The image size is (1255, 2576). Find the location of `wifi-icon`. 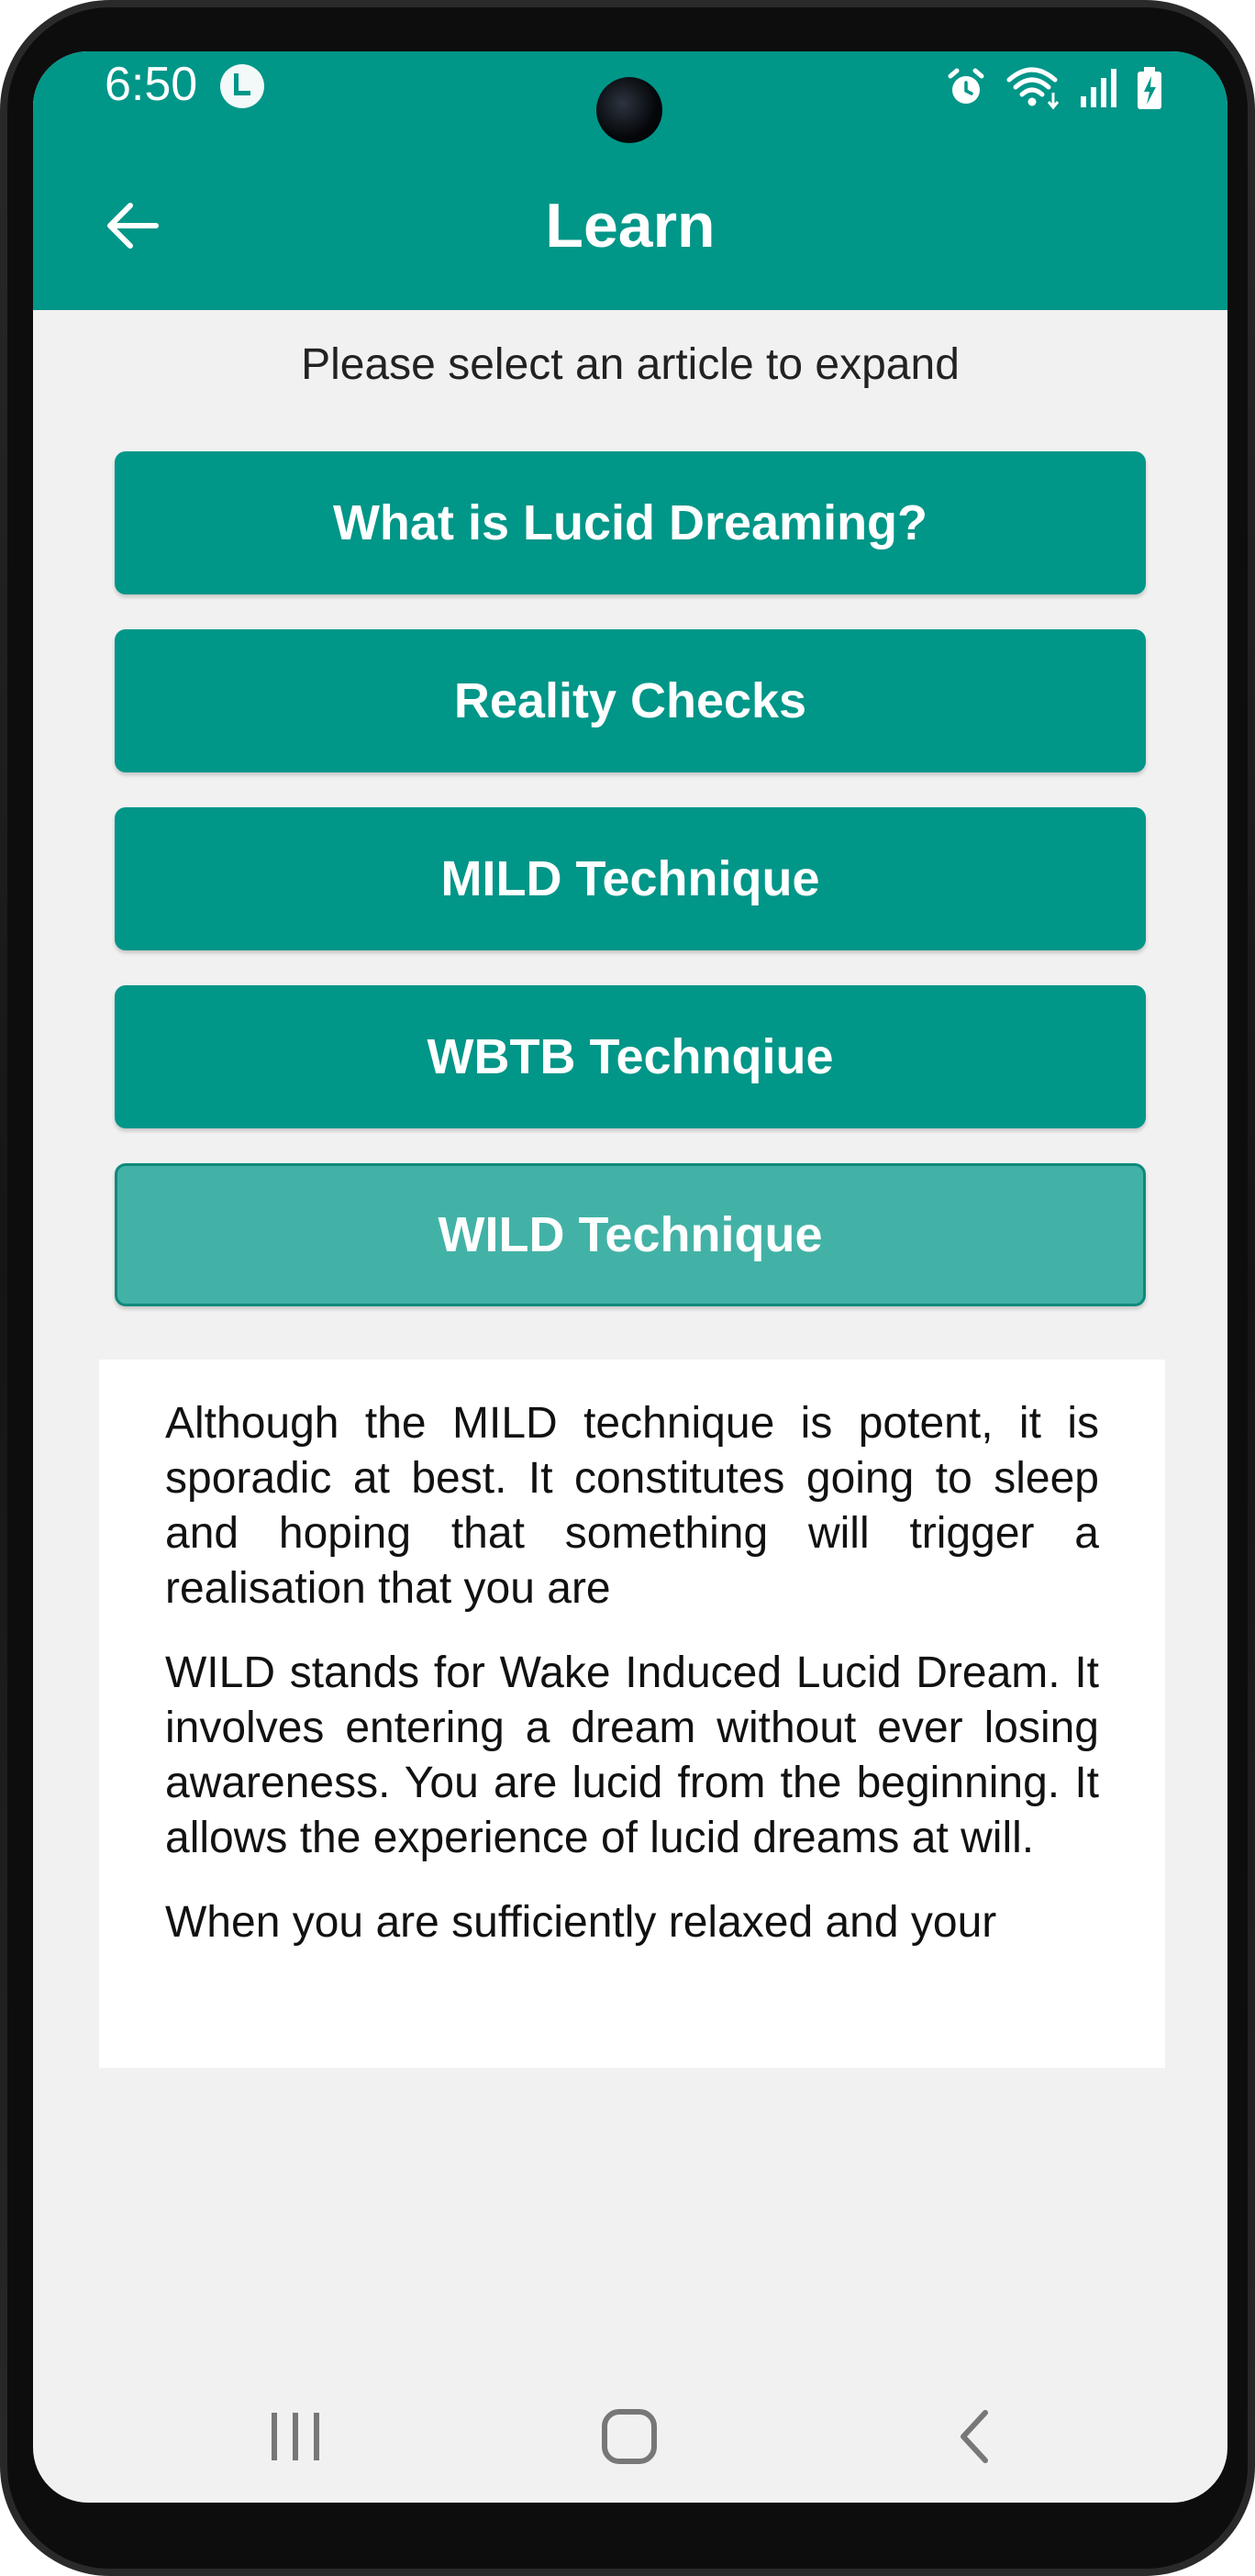

wifi-icon is located at coordinates (1033, 88).